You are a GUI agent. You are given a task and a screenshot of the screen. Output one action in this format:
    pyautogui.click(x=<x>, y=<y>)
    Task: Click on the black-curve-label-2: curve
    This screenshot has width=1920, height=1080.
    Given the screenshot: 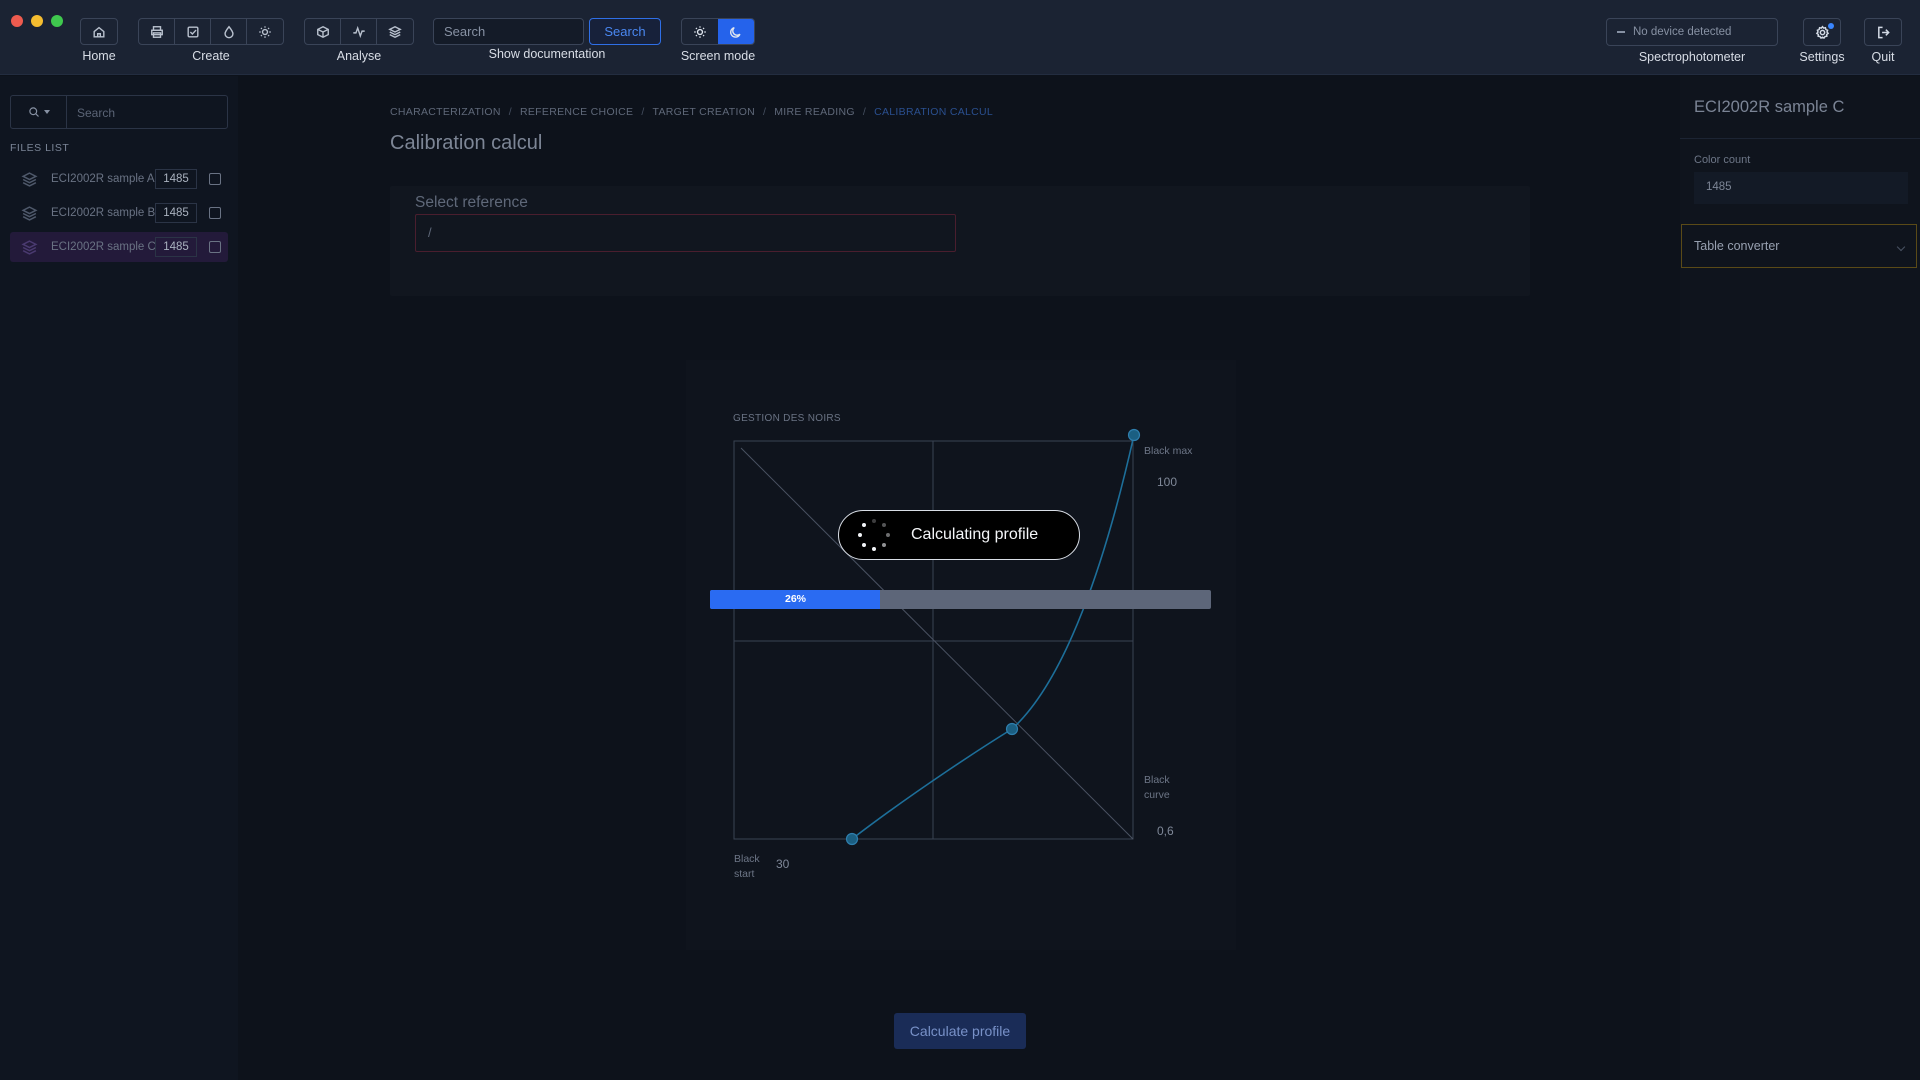 What is the action you would take?
    pyautogui.click(x=1157, y=795)
    